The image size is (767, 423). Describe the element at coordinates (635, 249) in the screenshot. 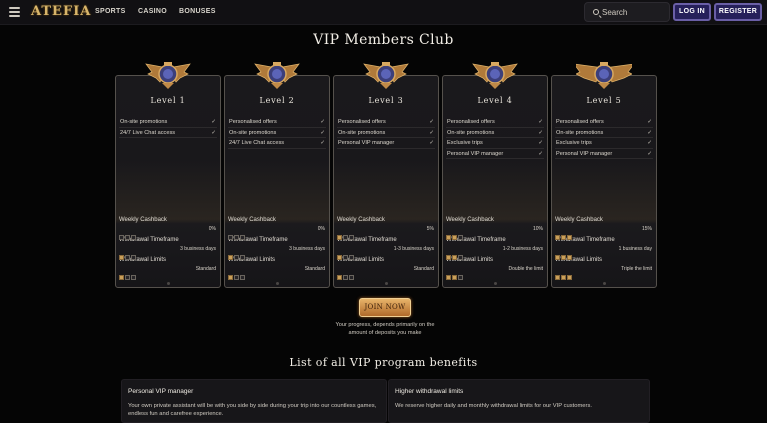

I see `timeframe-value: 1 business day` at that location.